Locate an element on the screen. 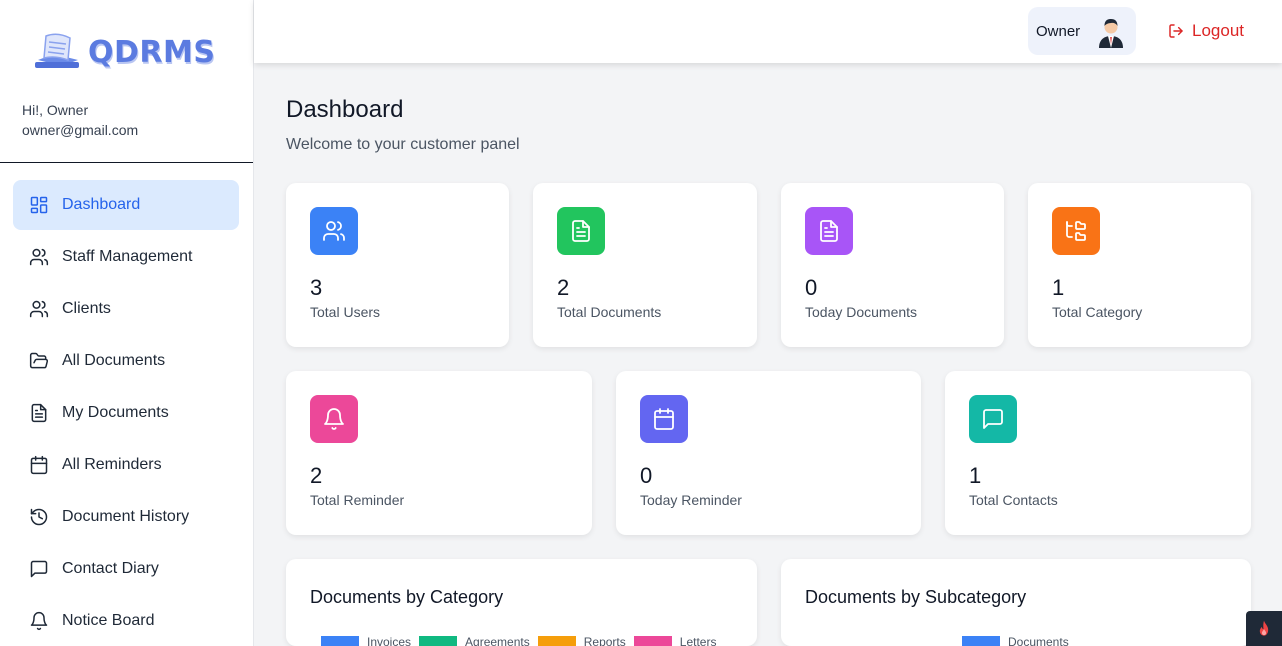 This screenshot has height=646, width=1282. avatar is located at coordinates (1111, 33).